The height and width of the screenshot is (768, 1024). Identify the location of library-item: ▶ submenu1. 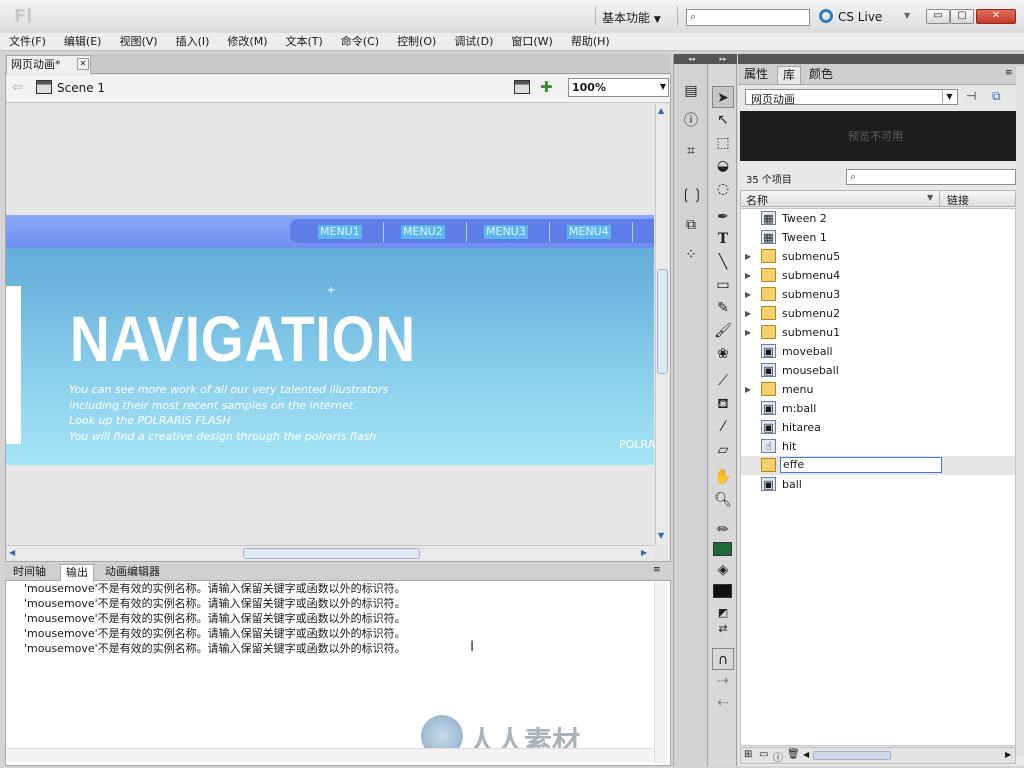
(878, 332).